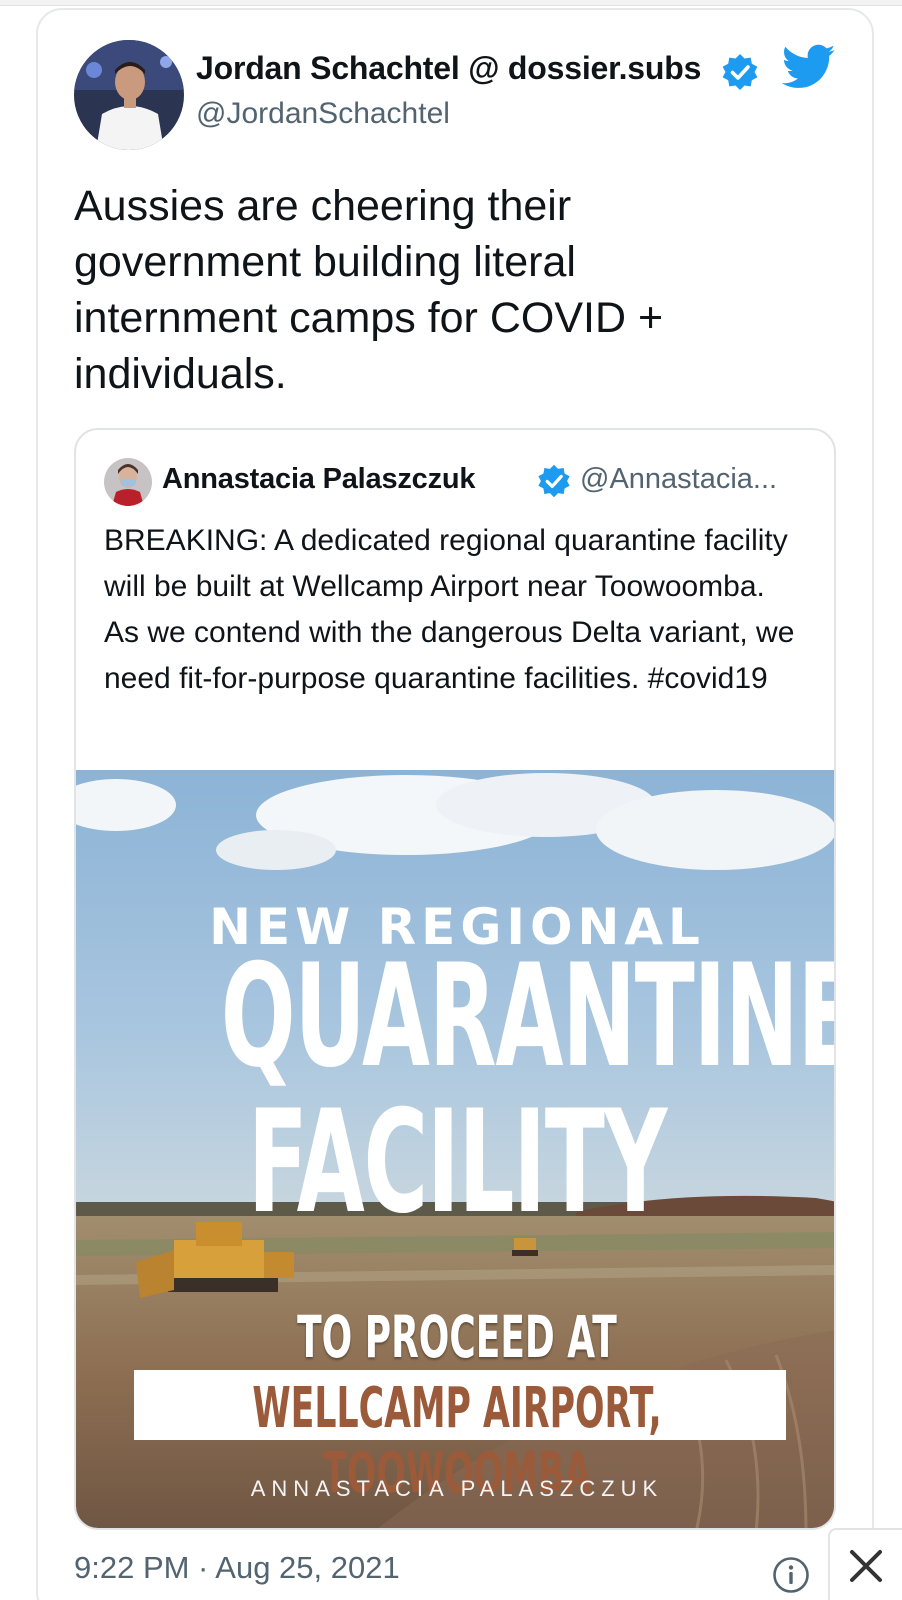  What do you see at coordinates (129, 95) in the screenshot?
I see `author-avatar` at bounding box center [129, 95].